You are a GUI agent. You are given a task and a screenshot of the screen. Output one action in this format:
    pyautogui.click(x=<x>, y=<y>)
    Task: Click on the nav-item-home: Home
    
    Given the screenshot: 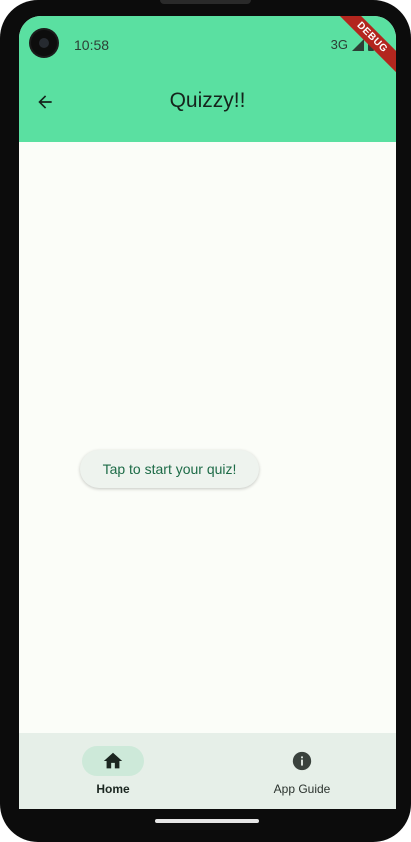 What is the action you would take?
    pyautogui.click(x=113, y=771)
    